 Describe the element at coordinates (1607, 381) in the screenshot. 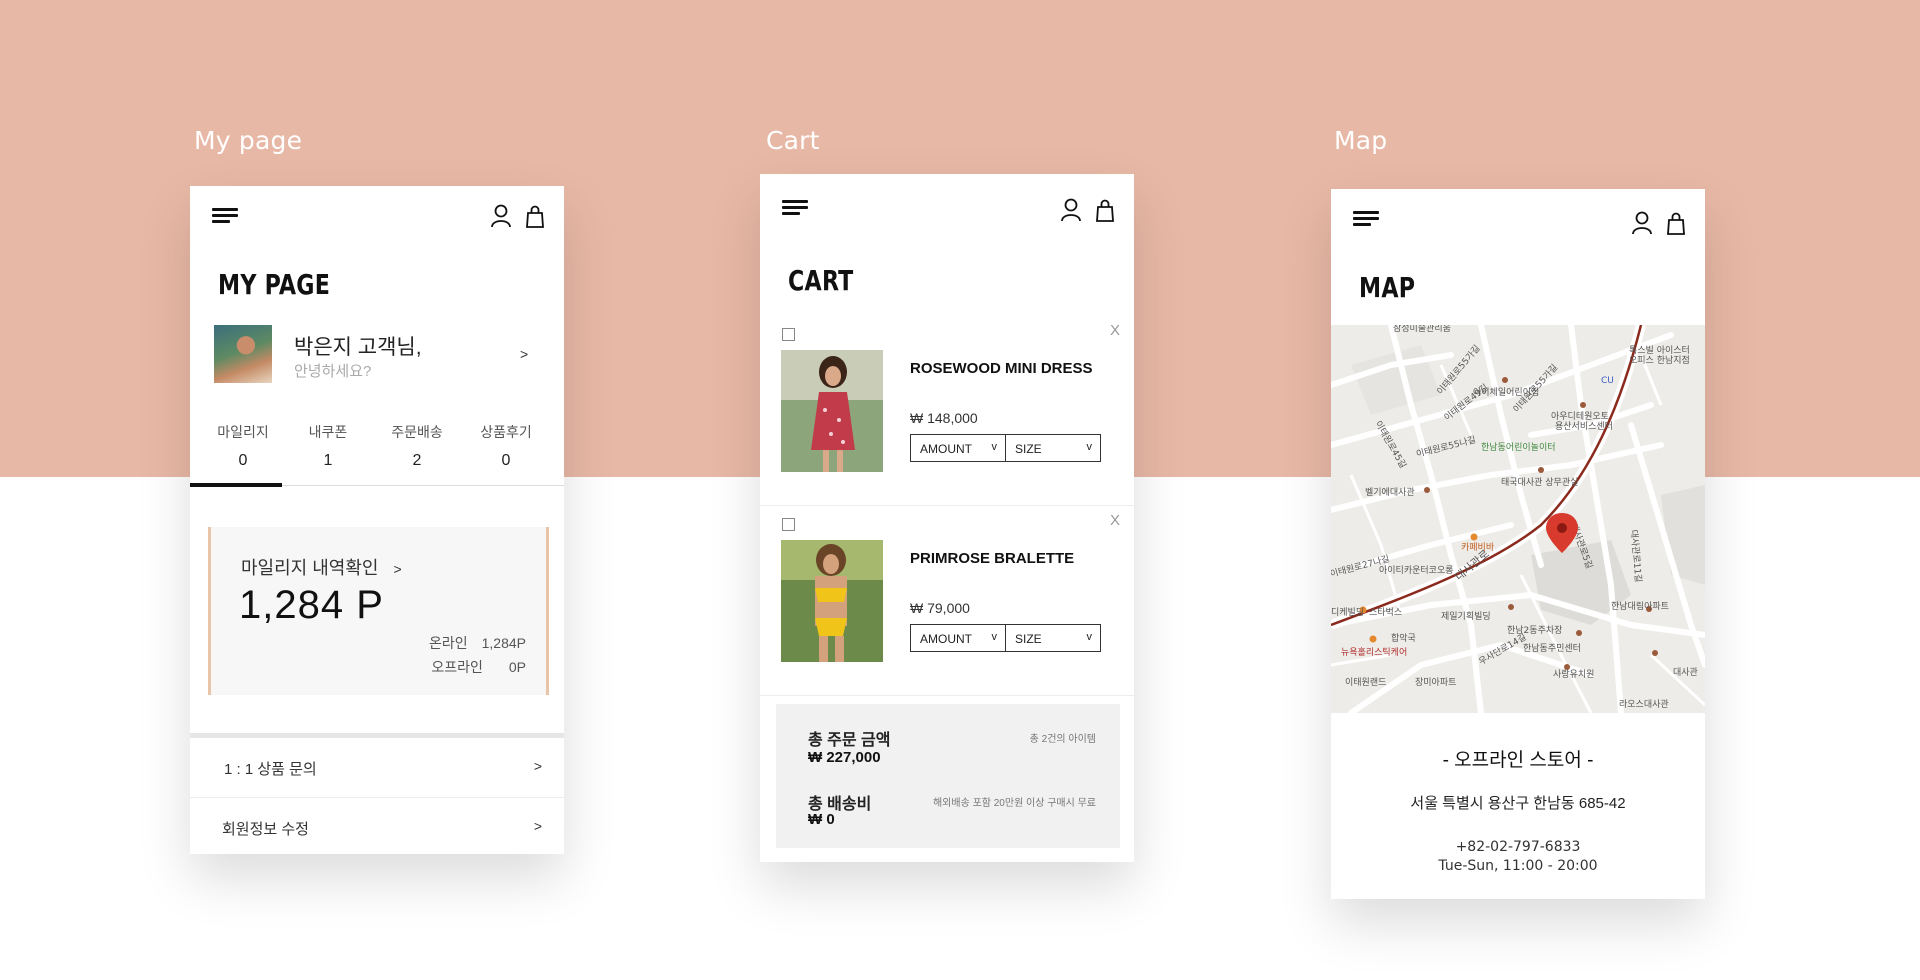

I see `map-label: CU` at that location.